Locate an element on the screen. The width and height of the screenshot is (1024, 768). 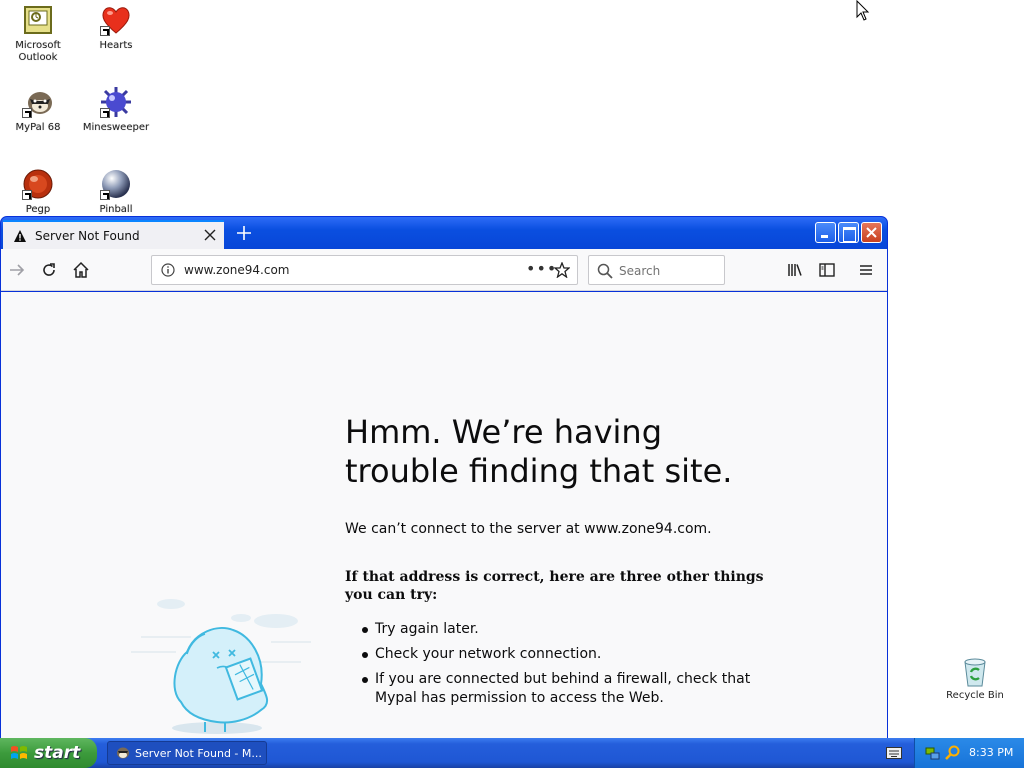
library-button is located at coordinates (795, 270).